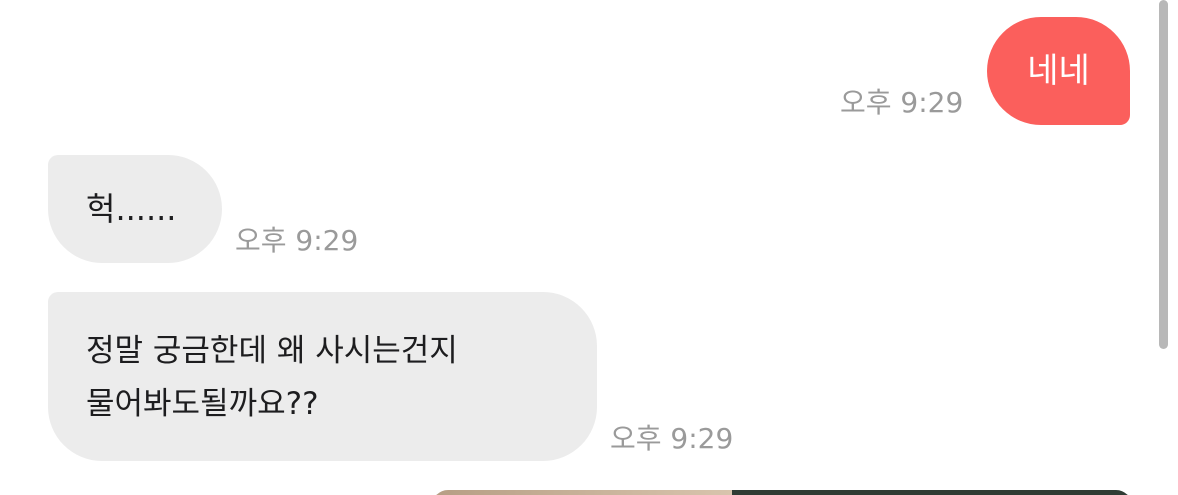  I want to click on outgoing-message-bubble: 네네, so click(1058, 71).